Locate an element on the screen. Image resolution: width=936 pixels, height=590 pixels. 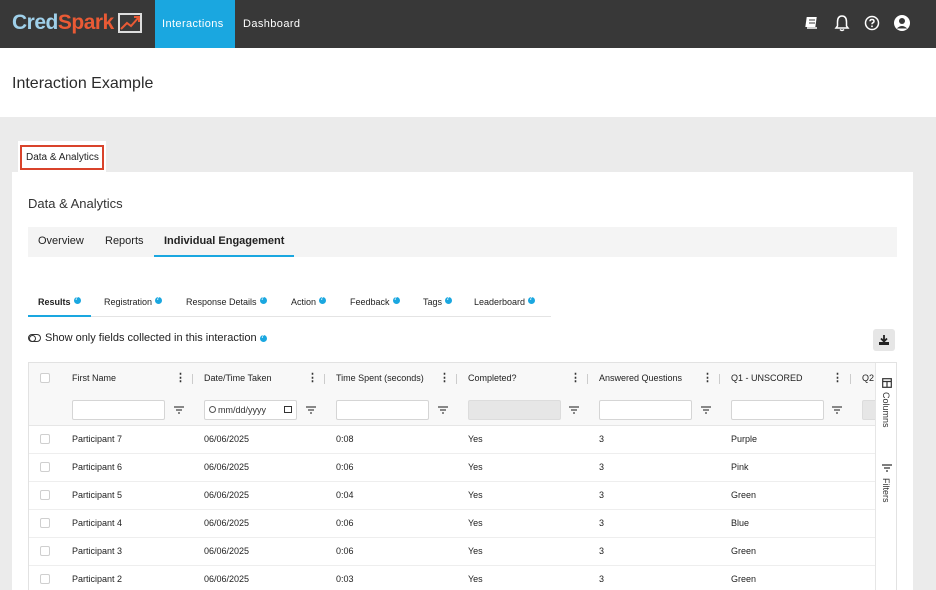
section-tab-label: Feedback is located at coordinates (370, 302).